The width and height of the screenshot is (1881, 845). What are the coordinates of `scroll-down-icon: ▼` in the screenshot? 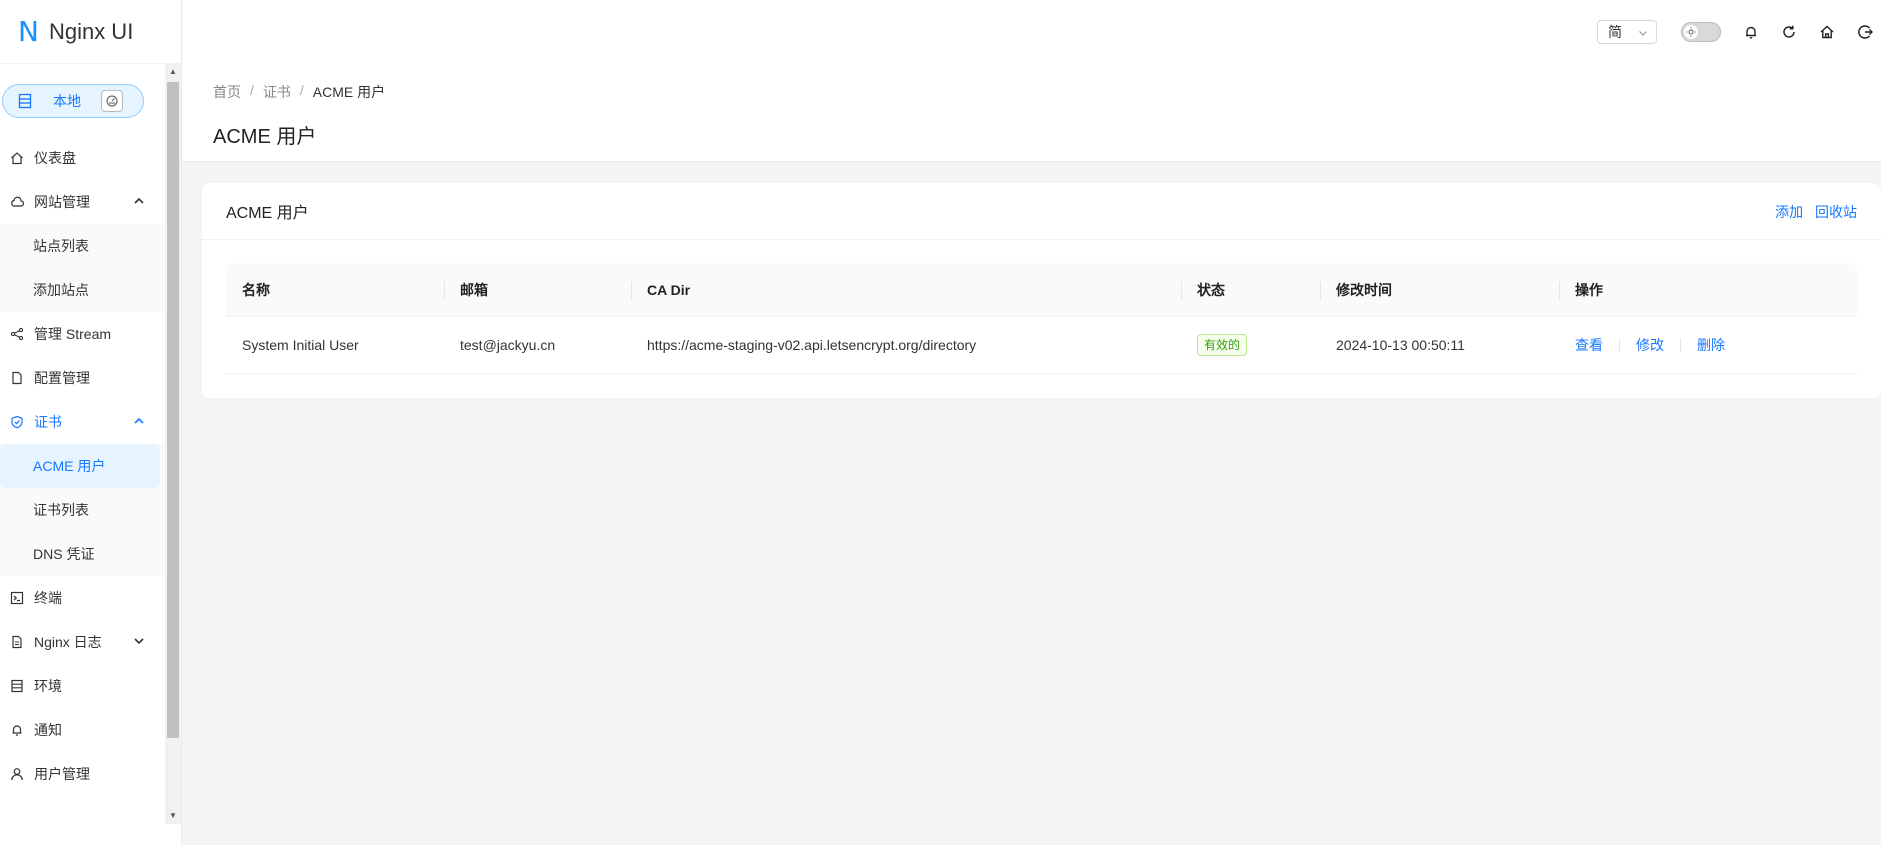 It's located at (173, 816).